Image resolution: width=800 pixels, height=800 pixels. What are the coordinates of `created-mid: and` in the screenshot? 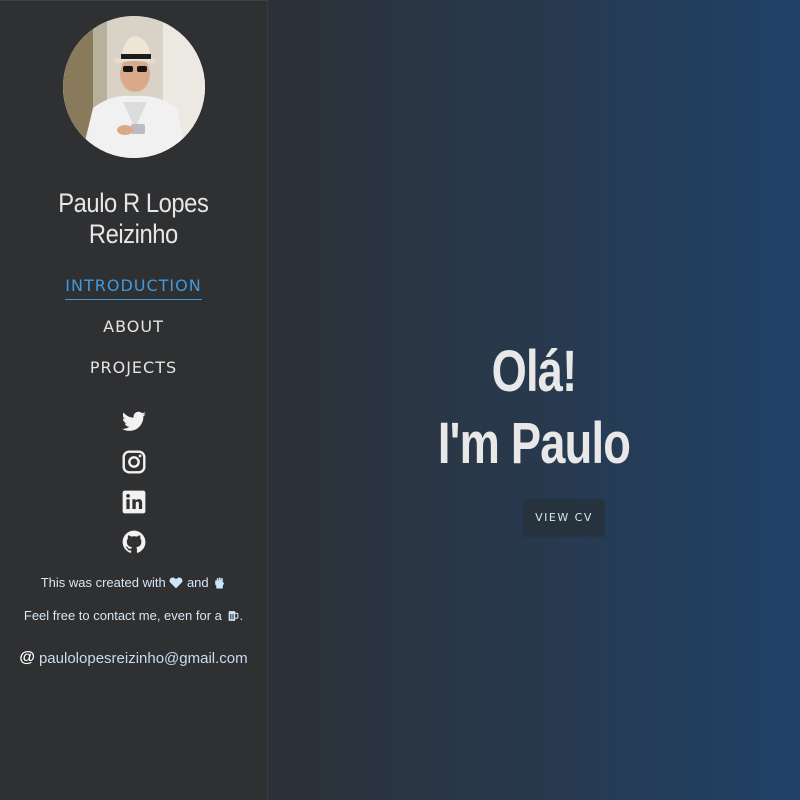 It's located at (197, 582).